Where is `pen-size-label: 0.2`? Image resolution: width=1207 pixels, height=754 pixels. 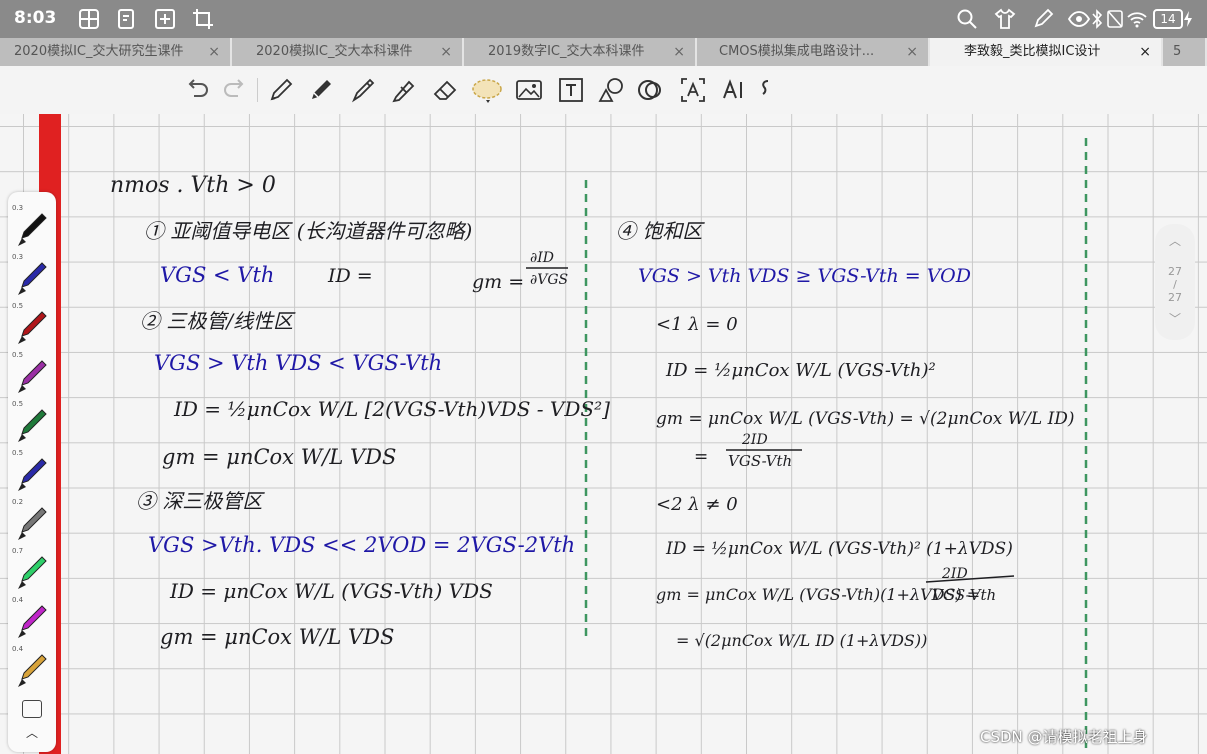 pen-size-label: 0.2 is located at coordinates (18, 502).